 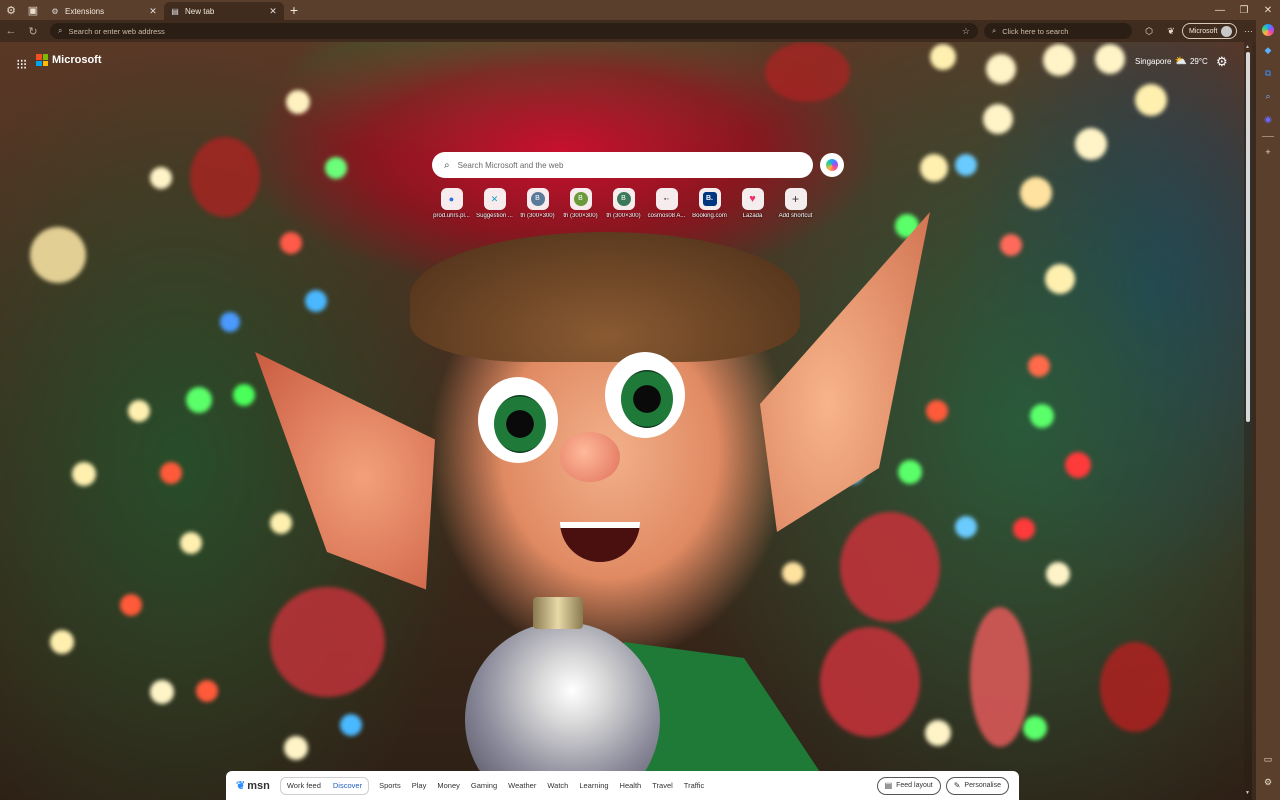 I want to click on restore-icon: ❐, so click(x=1244, y=10).